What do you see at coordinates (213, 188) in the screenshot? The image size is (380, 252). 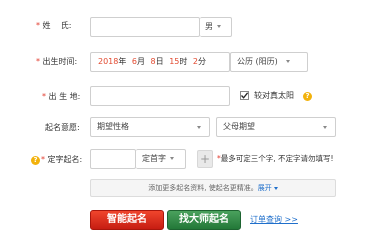 I see `more-info-bar: 添加更多起名资料, 使起名更精准。展开` at bounding box center [213, 188].